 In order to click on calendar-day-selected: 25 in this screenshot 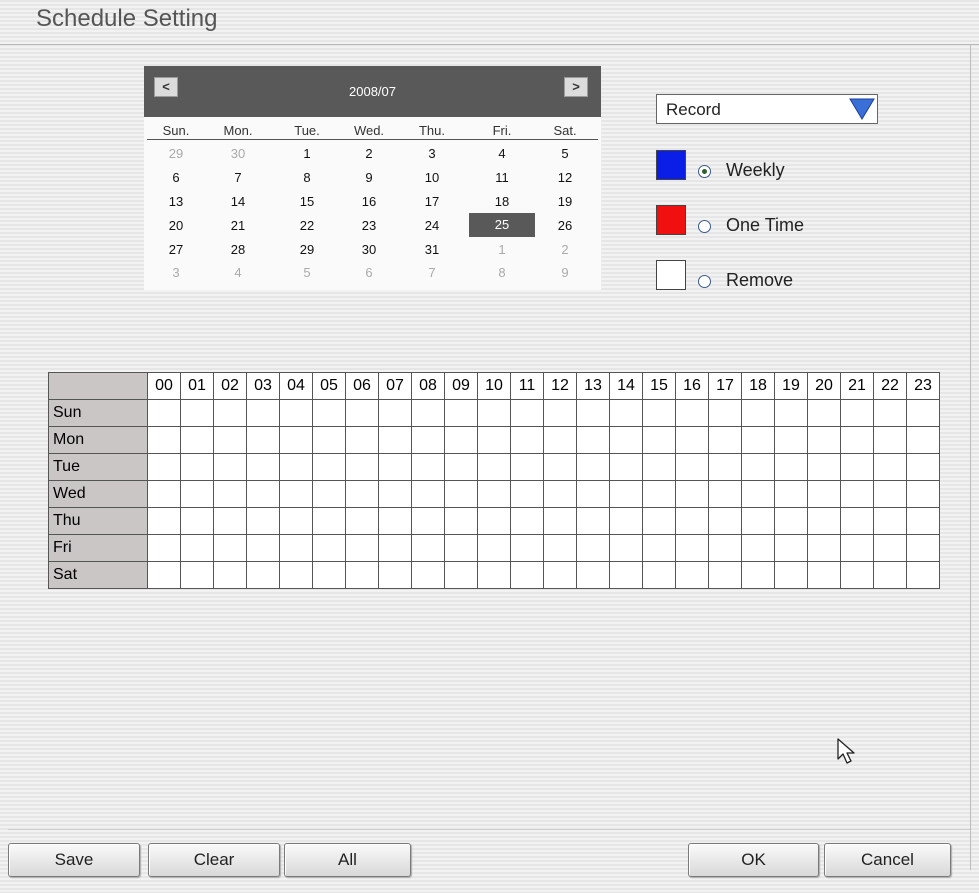, I will do `click(502, 225)`.